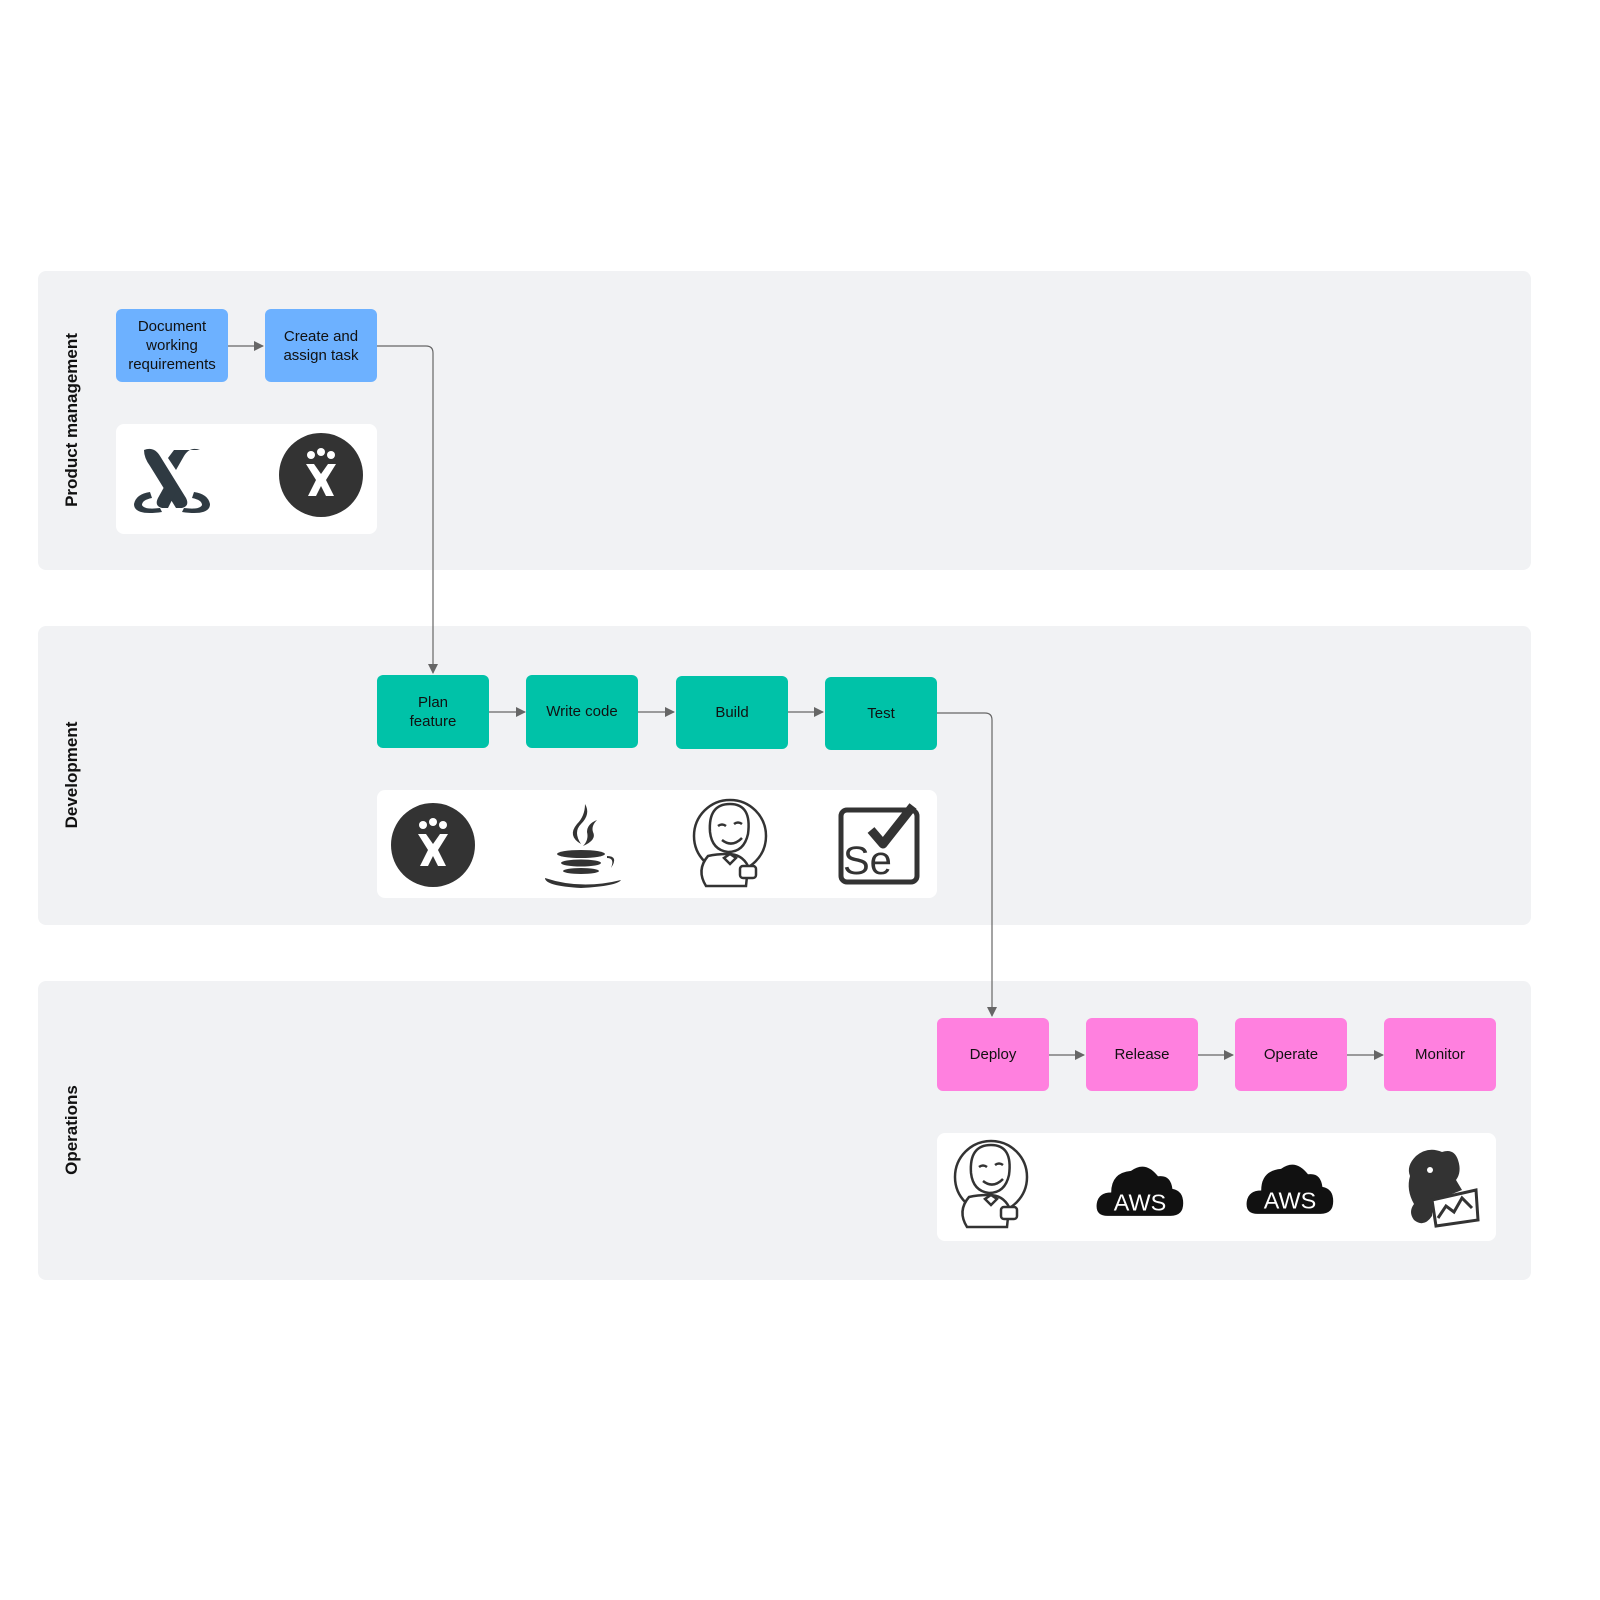 The height and width of the screenshot is (1600, 1600). What do you see at coordinates (657, 844) in the screenshot?
I see `tools-development: Se` at bounding box center [657, 844].